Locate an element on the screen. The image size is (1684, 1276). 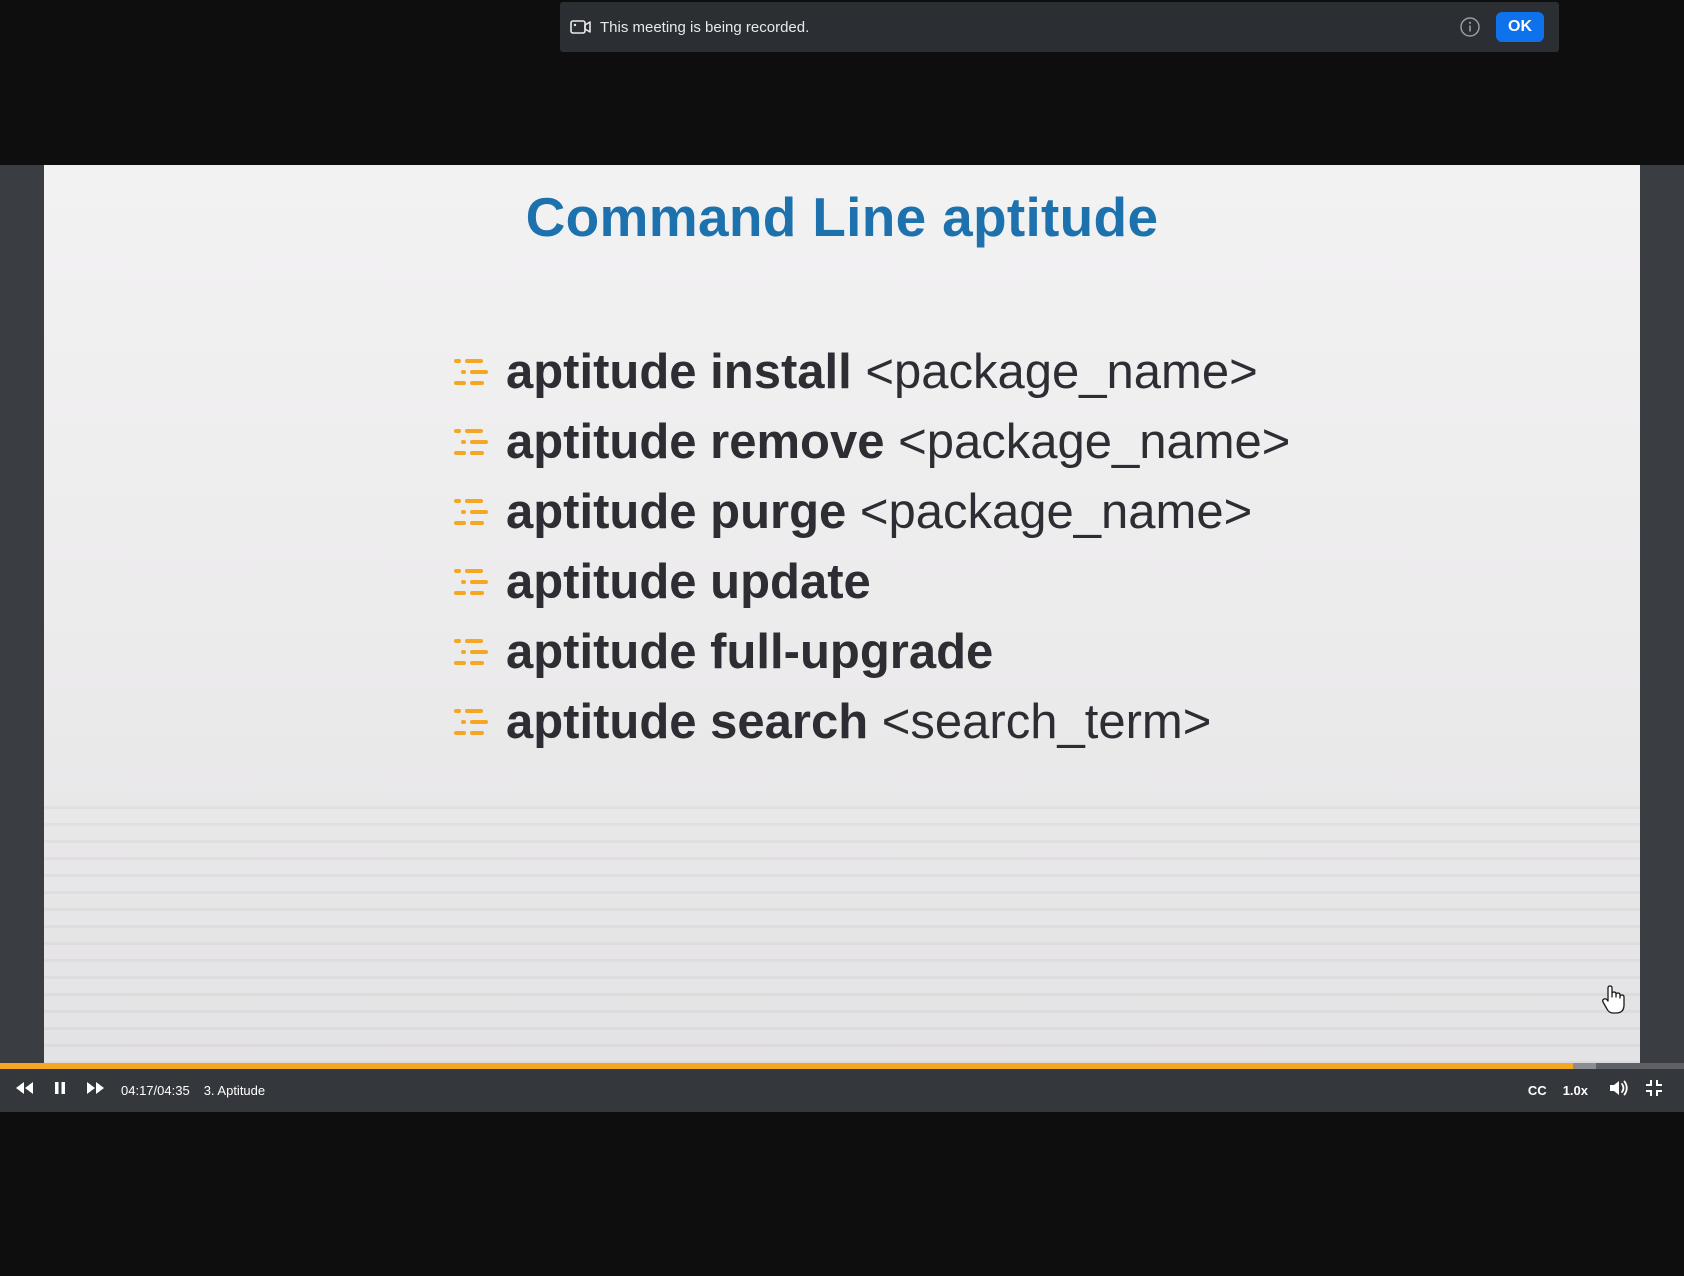
command-item: aptitude search <search_term> is located at coordinates (871, 722).